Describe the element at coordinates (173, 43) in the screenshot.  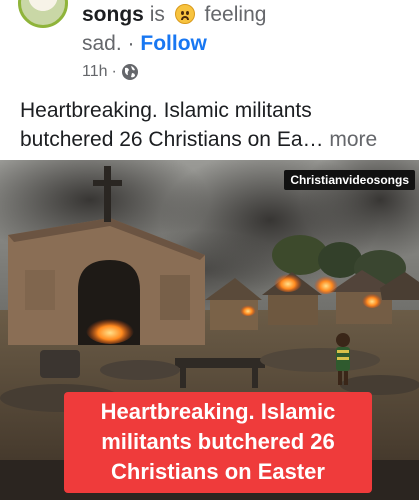
I see `follow-button: Follow` at that location.